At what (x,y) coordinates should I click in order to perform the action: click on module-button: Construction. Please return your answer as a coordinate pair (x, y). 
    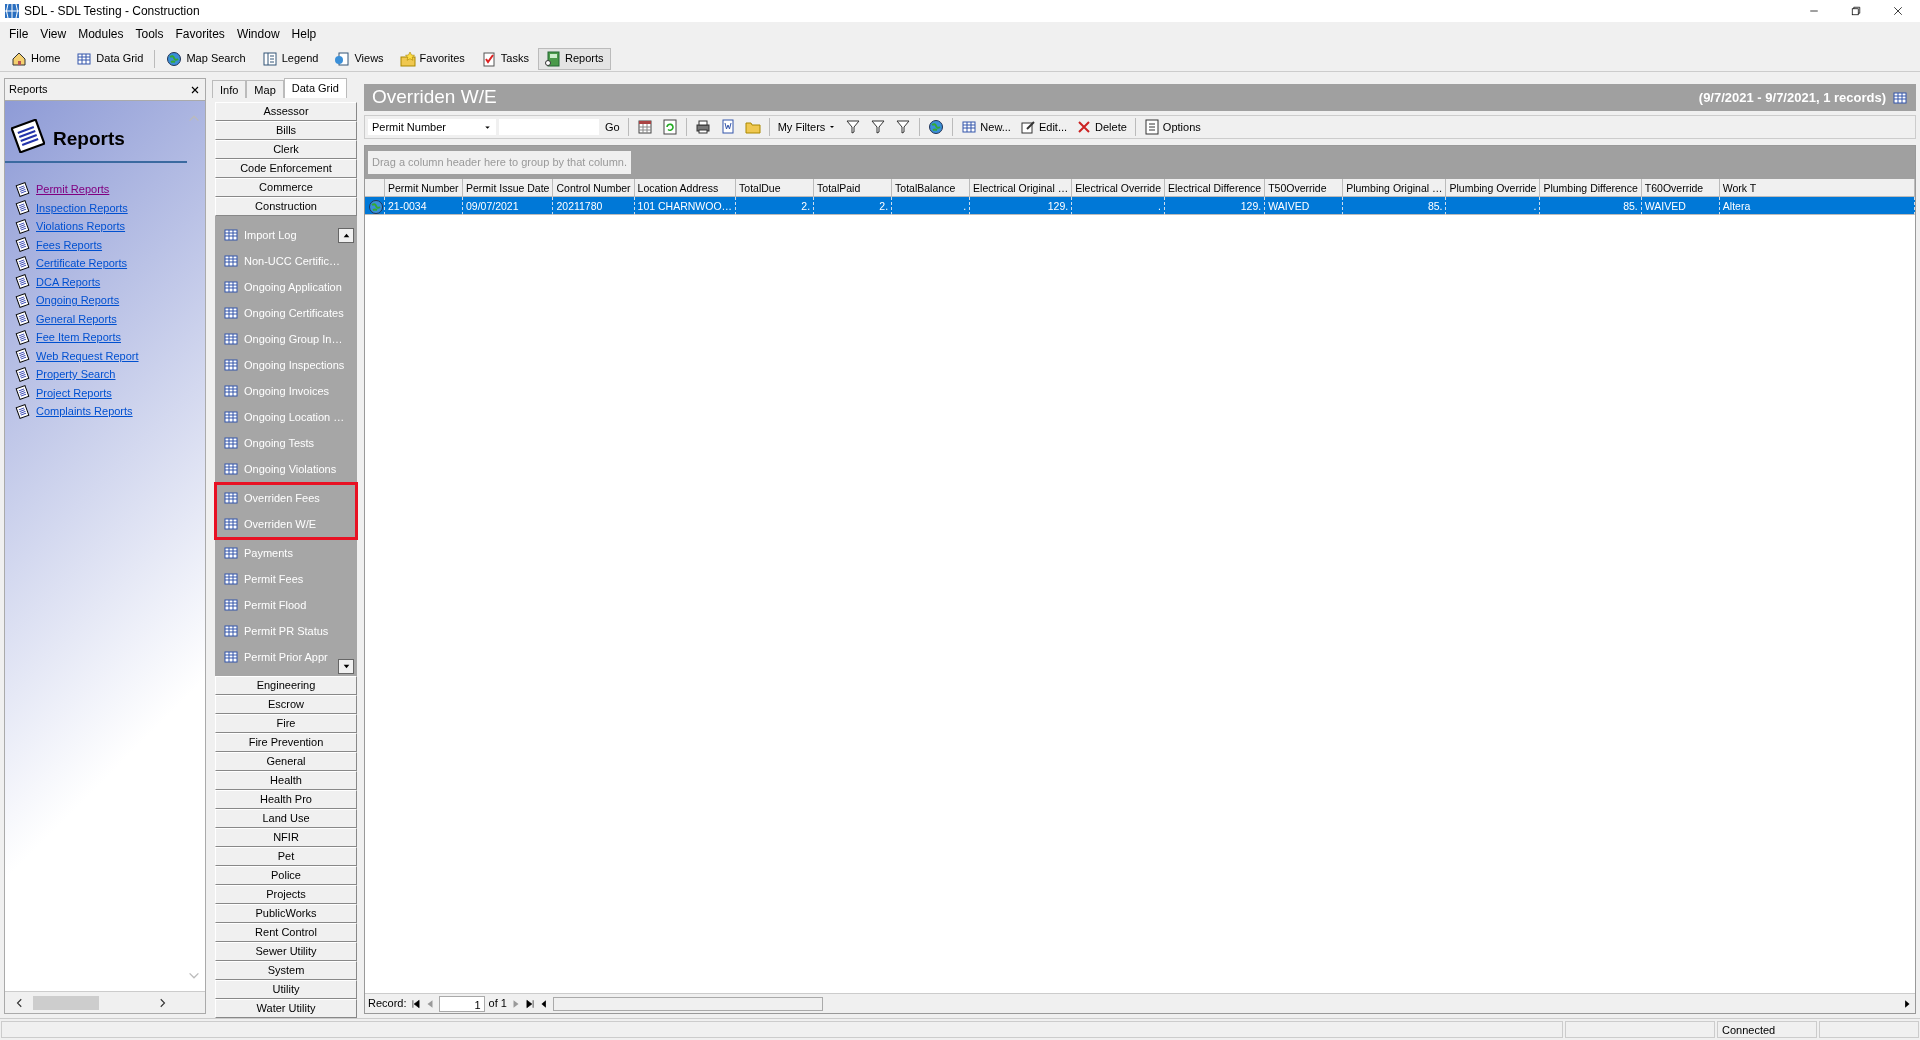
    Looking at the image, I should click on (286, 206).